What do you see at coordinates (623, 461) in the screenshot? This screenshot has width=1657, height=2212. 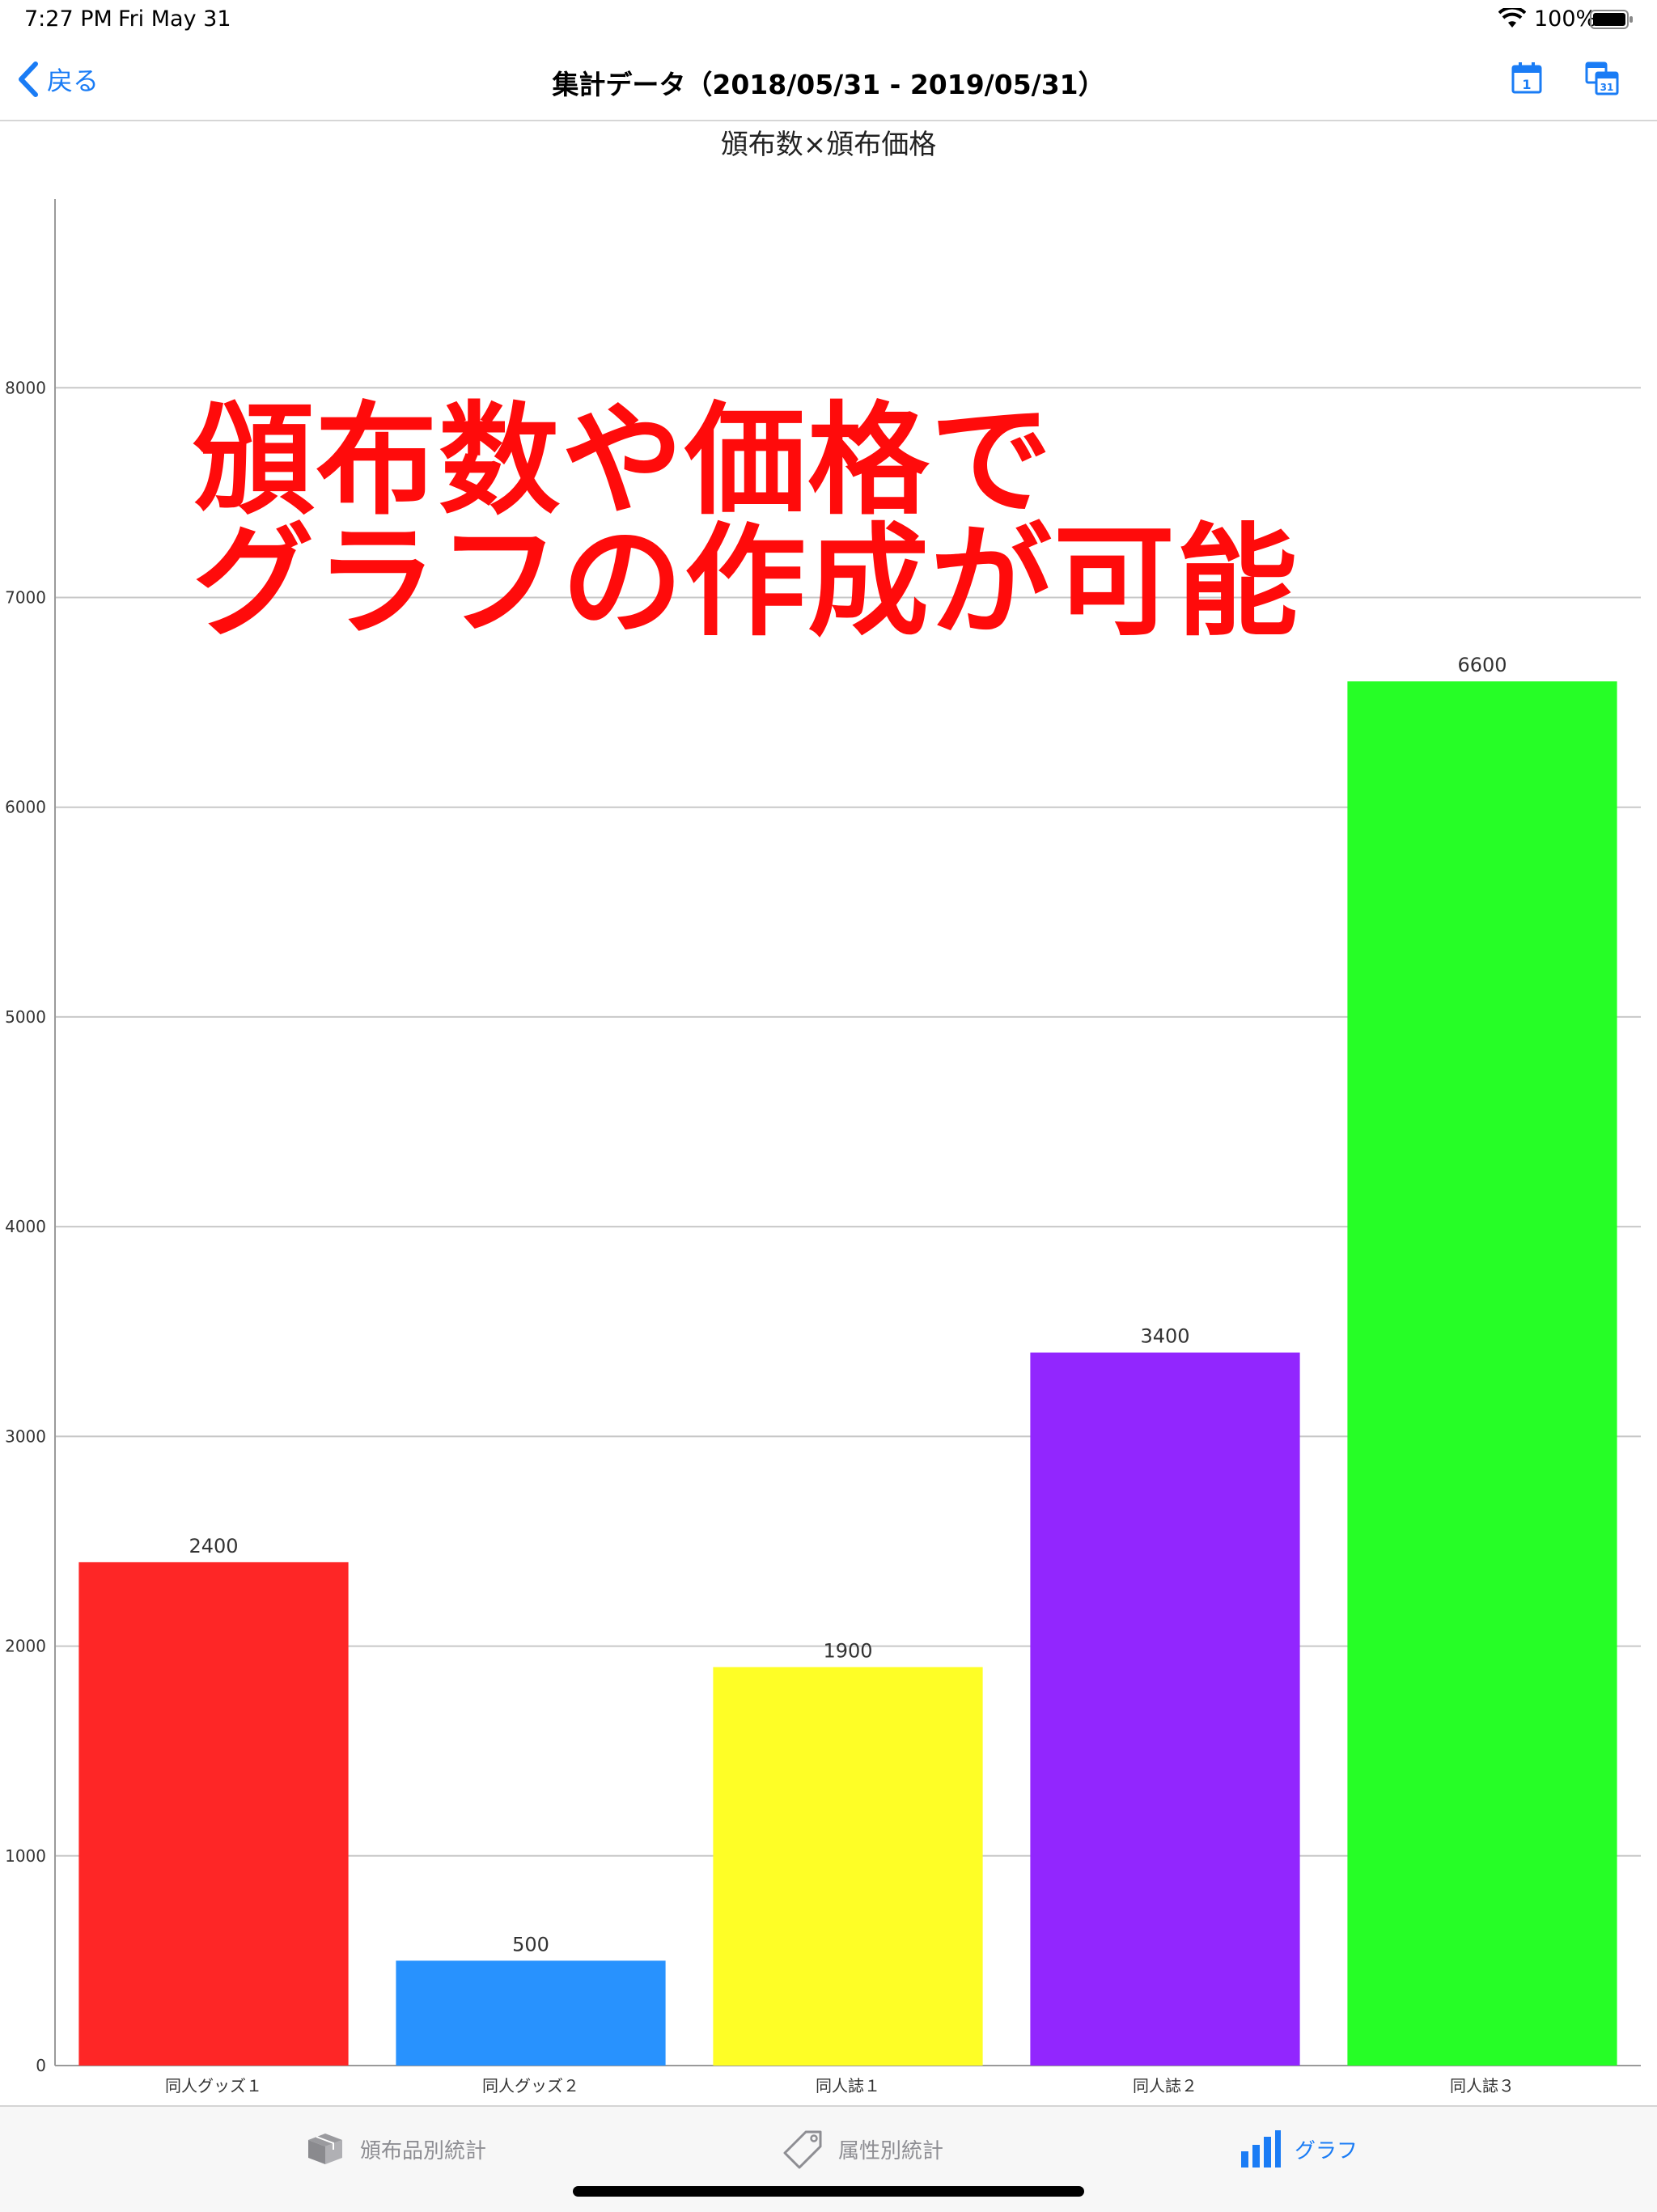 I see `promo-line-1: 頒布数や価格で` at bounding box center [623, 461].